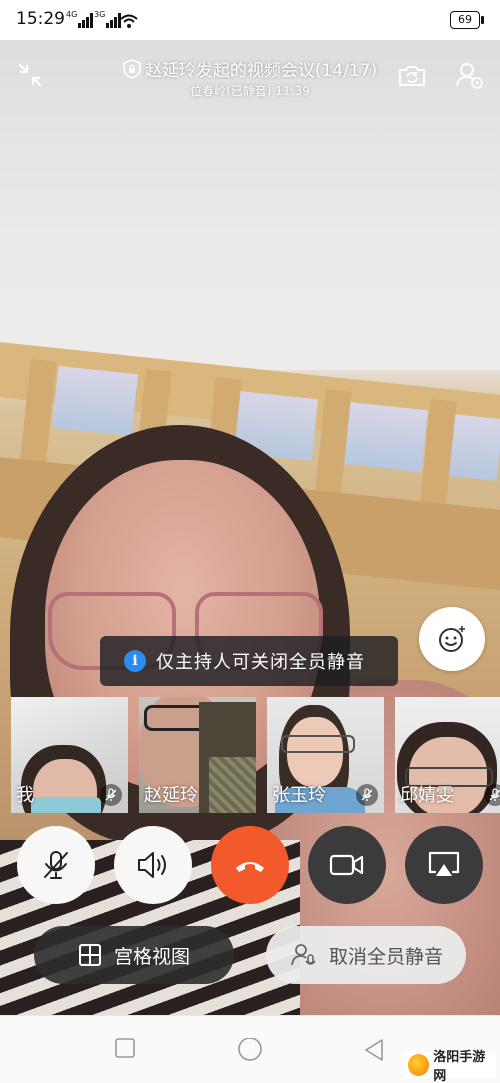  Describe the element at coordinates (412, 76) in the screenshot. I see `switch-camera-icon` at that location.